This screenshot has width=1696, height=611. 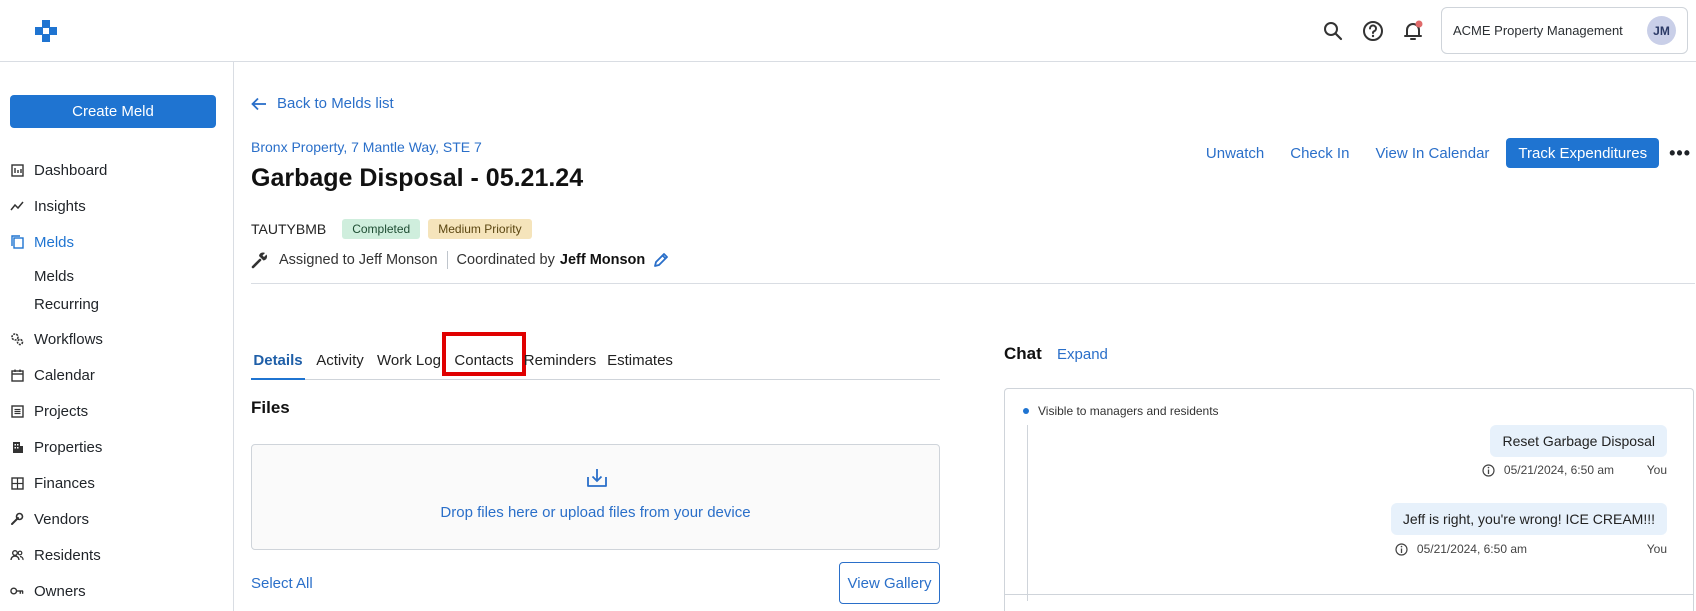 I want to click on sidebar-item-melds: Melds, so click(x=42, y=242).